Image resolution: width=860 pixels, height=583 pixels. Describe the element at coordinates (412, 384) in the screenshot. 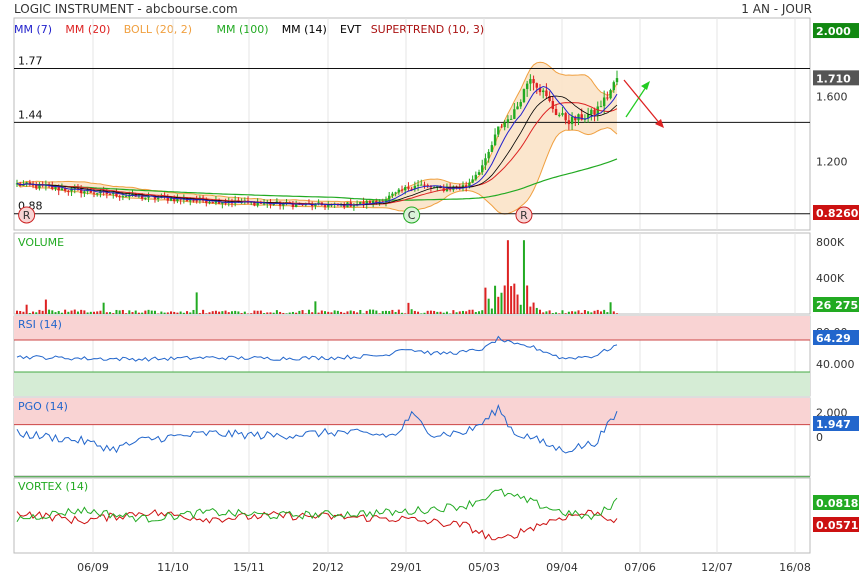

I see `rsi-oversold-zone` at that location.